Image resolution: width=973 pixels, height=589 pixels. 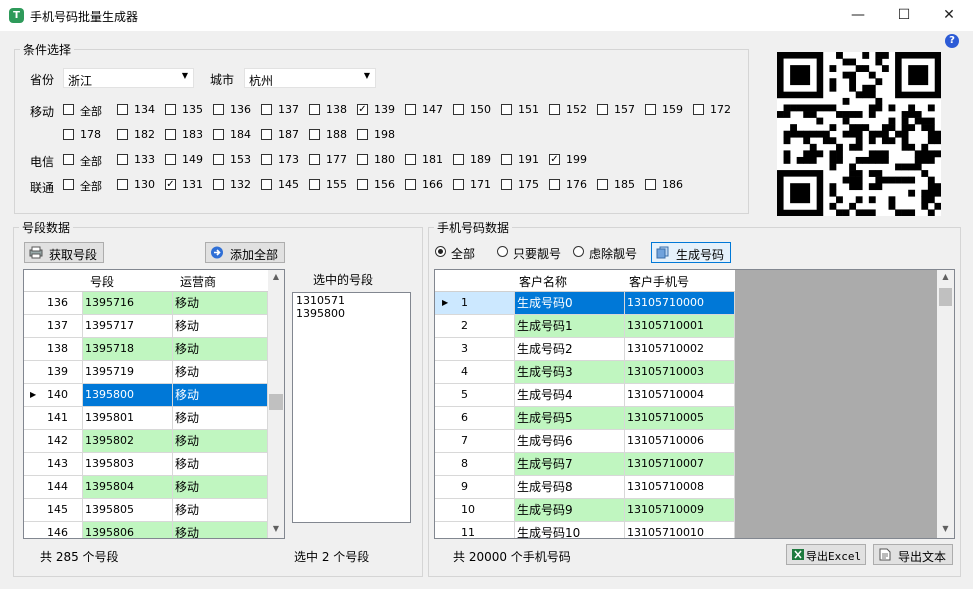 I want to click on scroll-down-icon: ▼, so click(x=276, y=528).